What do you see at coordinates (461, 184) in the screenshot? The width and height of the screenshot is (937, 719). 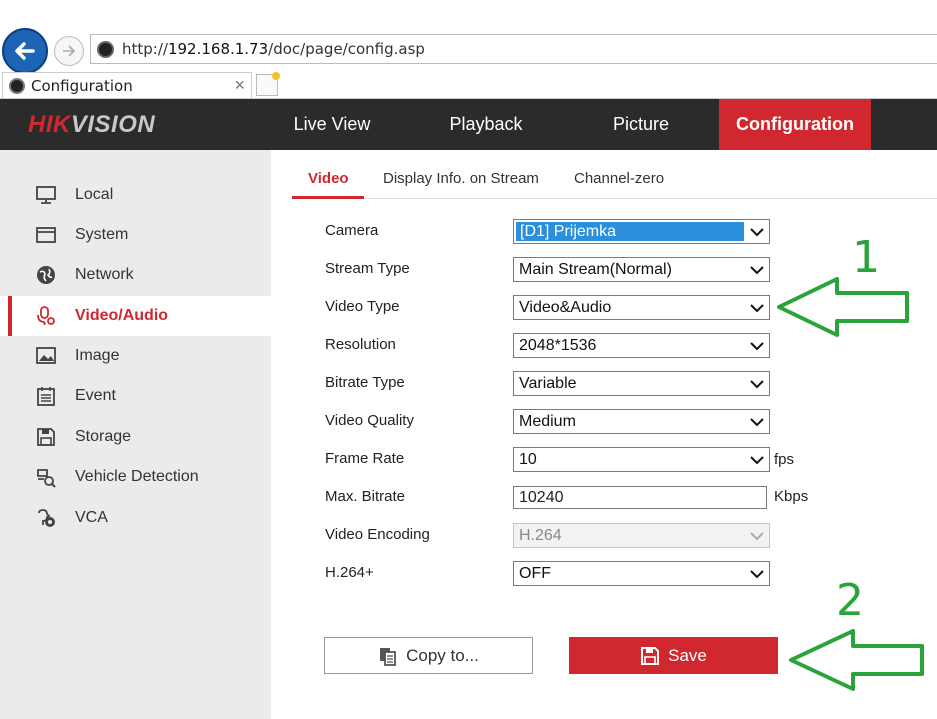 I see `tab-display-info: Display Info. on Stream` at bounding box center [461, 184].